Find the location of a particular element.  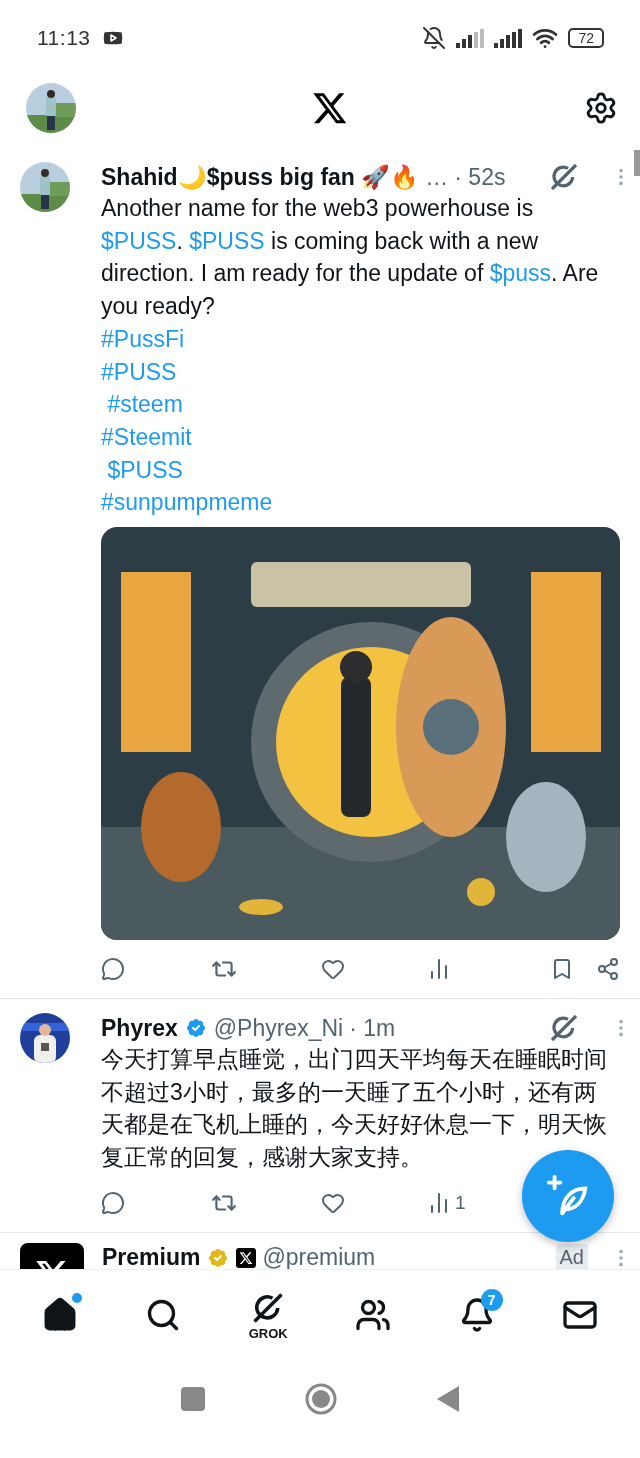

back-button is located at coordinates (448, 1399).